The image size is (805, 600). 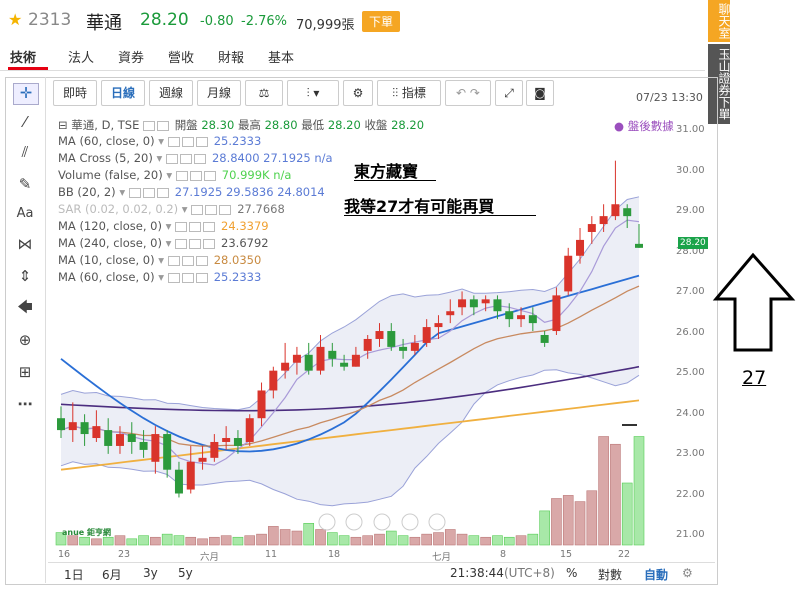 I want to click on fullscreen-icon: ⤢, so click(x=509, y=93).